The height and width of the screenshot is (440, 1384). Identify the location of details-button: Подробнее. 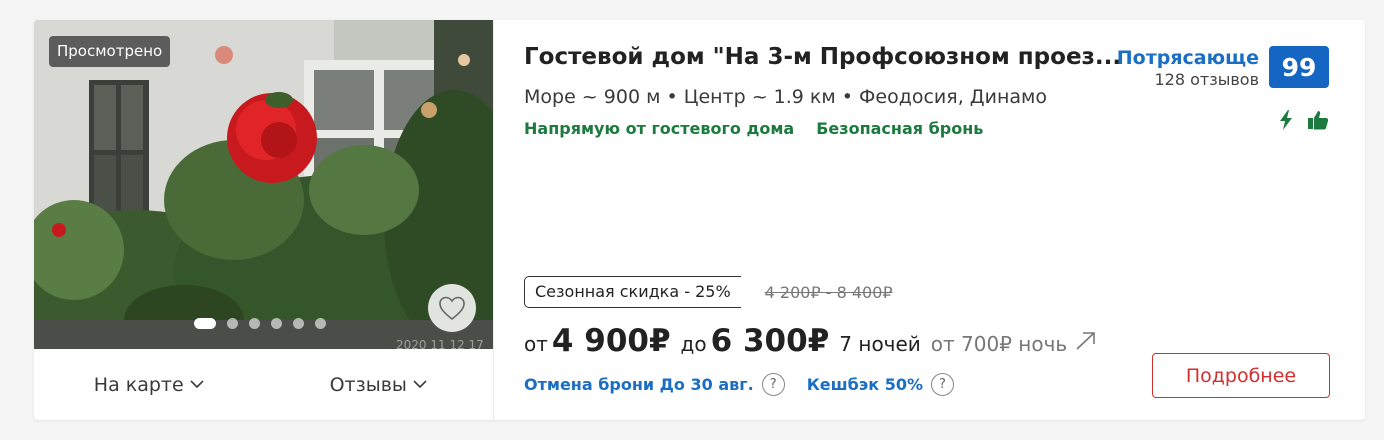
(1241, 375).